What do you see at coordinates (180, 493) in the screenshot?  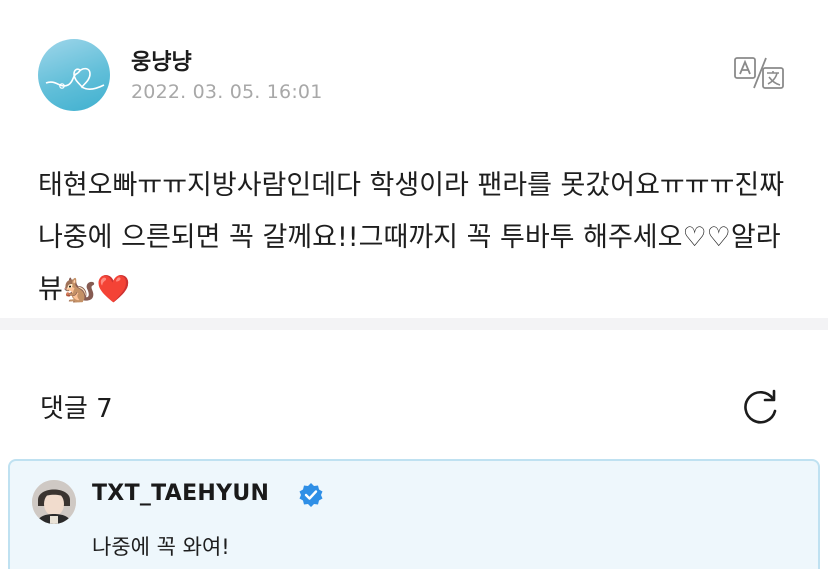 I see `comment-author: TXT_TAEHYUN` at bounding box center [180, 493].